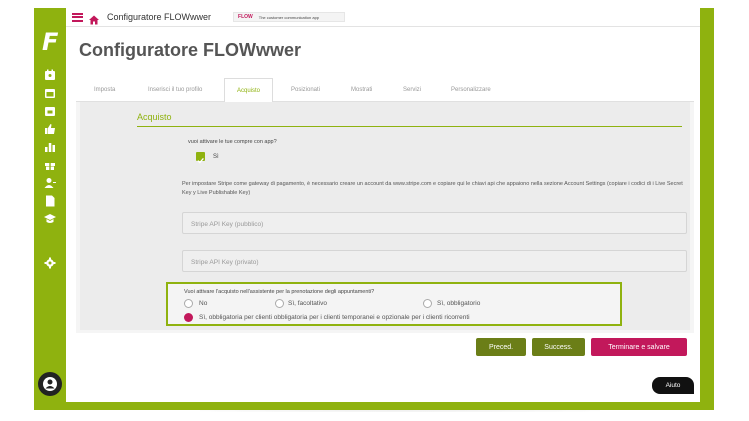 The image size is (749, 421). Describe the element at coordinates (50, 111) in the screenshot. I see `calendar-check-icon` at that location.